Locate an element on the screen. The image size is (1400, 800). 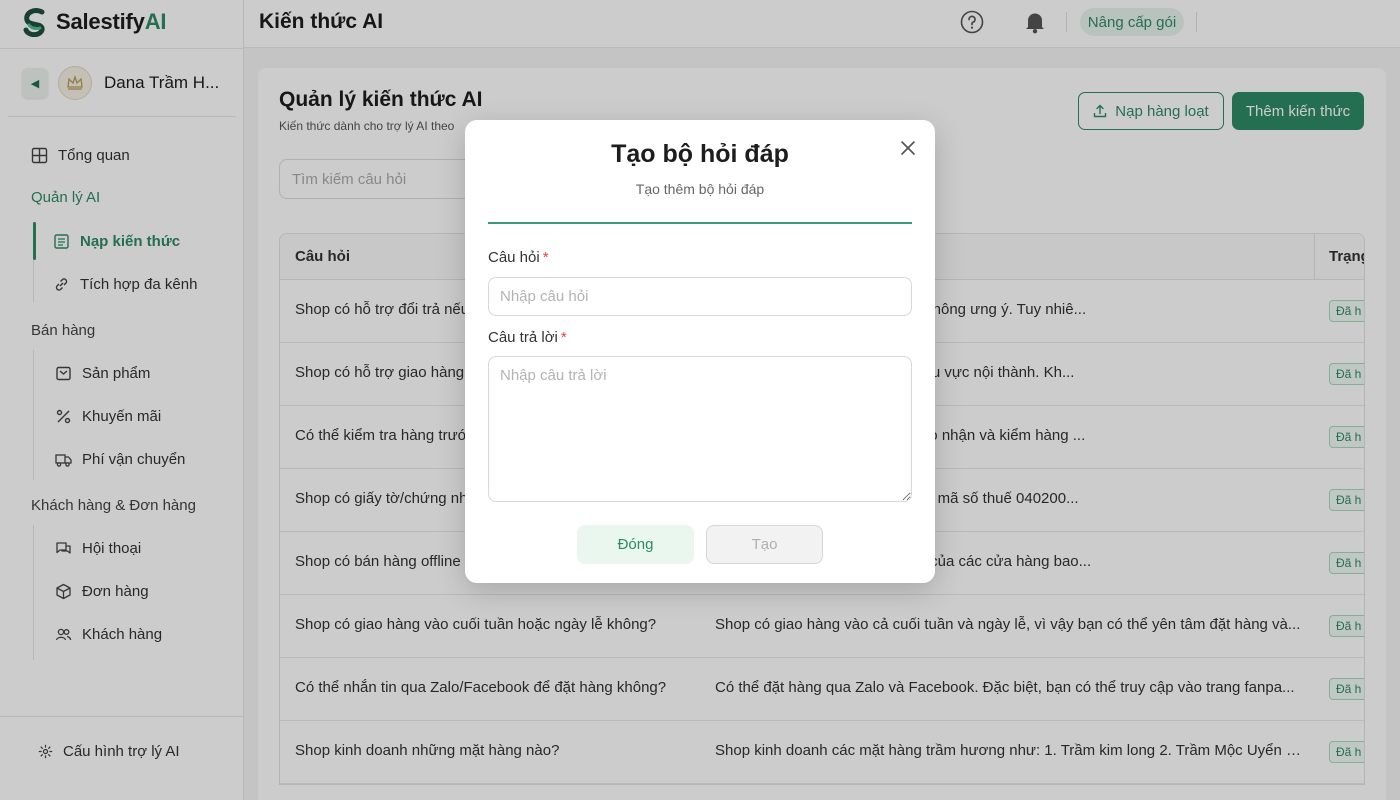
close-icon is located at coordinates (908, 148).